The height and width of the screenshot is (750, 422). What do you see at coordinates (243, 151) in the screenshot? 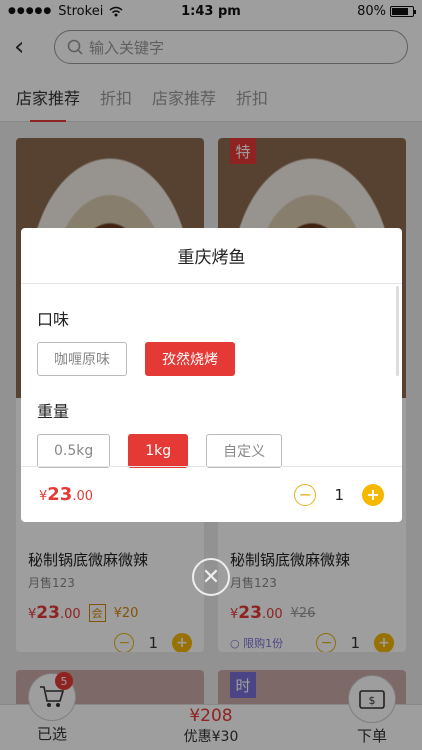
I see `special-tag: 特` at bounding box center [243, 151].